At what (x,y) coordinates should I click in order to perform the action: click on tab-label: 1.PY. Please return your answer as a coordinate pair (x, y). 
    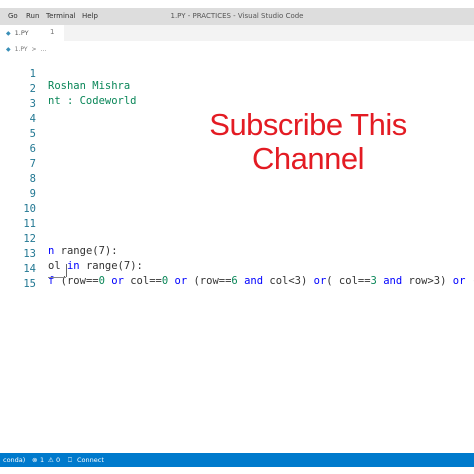
    Looking at the image, I should click on (21, 33).